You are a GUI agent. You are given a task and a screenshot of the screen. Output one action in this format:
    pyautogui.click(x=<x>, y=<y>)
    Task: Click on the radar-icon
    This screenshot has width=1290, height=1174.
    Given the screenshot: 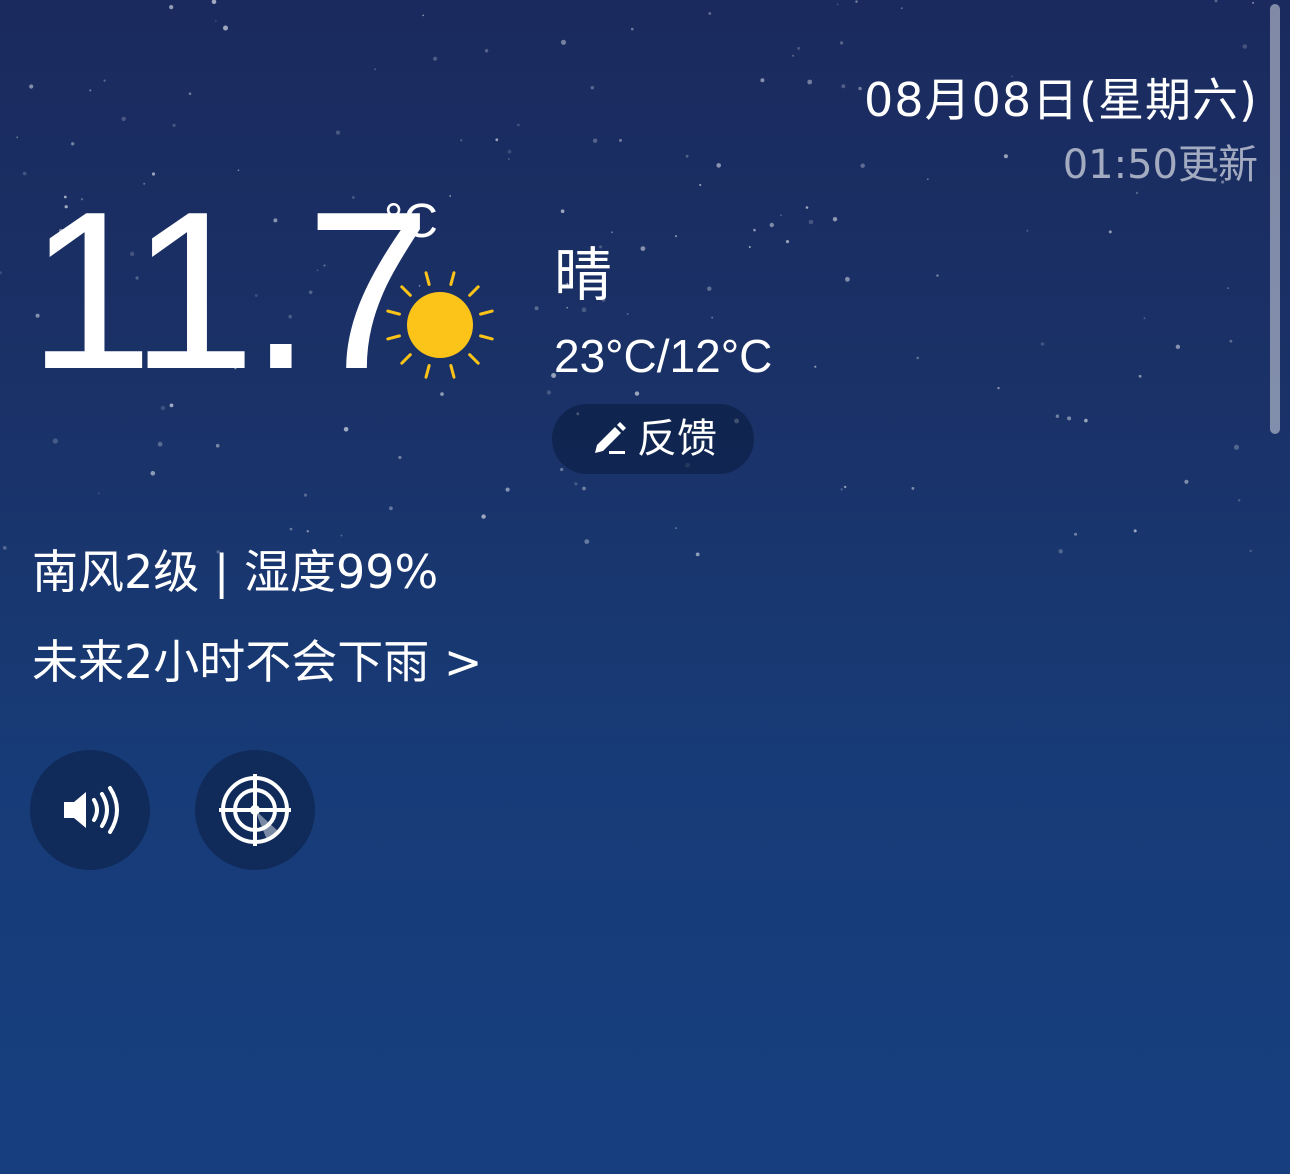 What is the action you would take?
    pyautogui.click(x=255, y=810)
    